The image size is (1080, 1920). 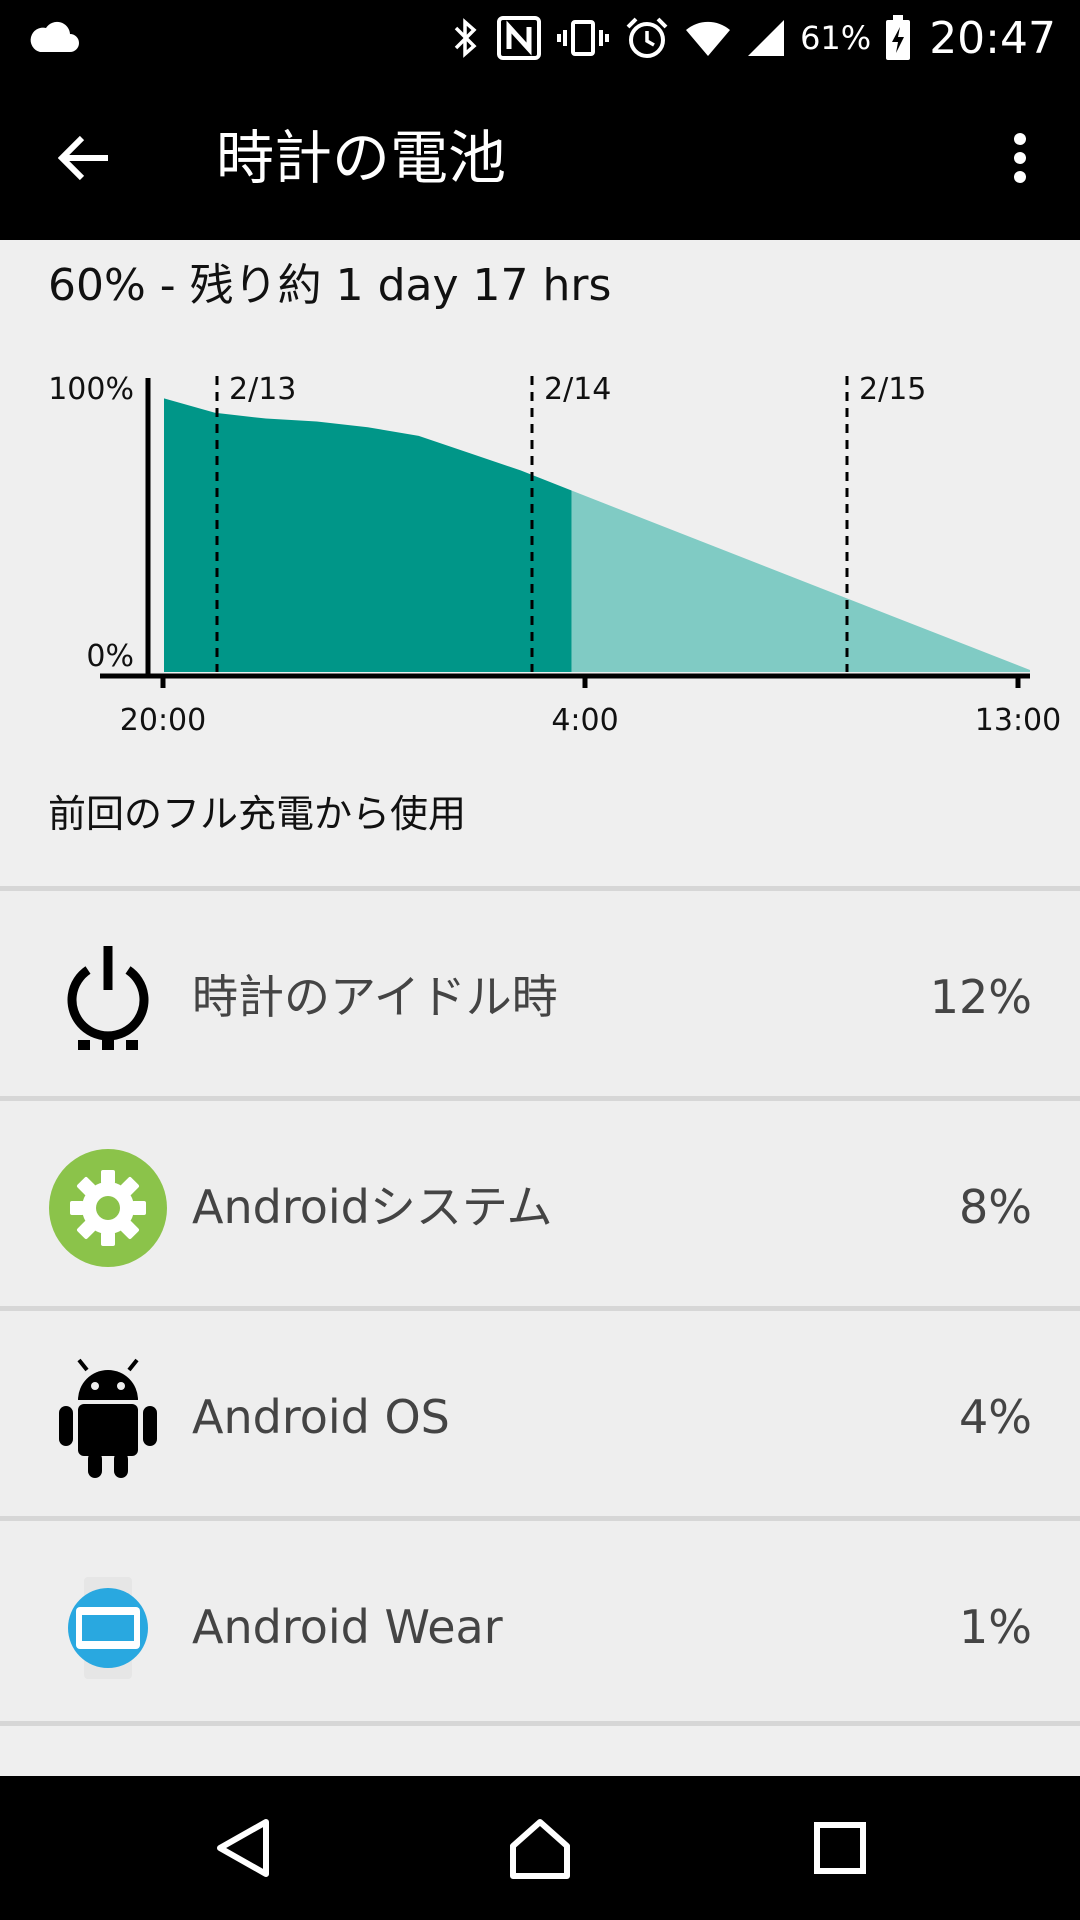 I want to click on x-tick-label: 13:00, so click(x=1018, y=720).